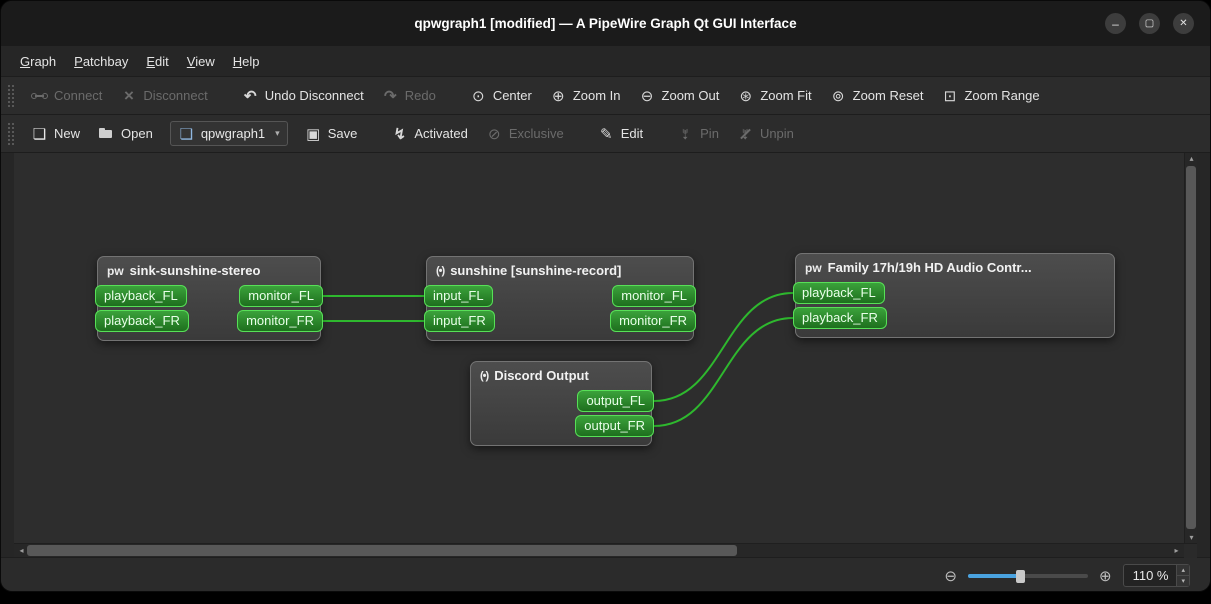  What do you see at coordinates (201, 61) in the screenshot?
I see `menu-view: View` at bounding box center [201, 61].